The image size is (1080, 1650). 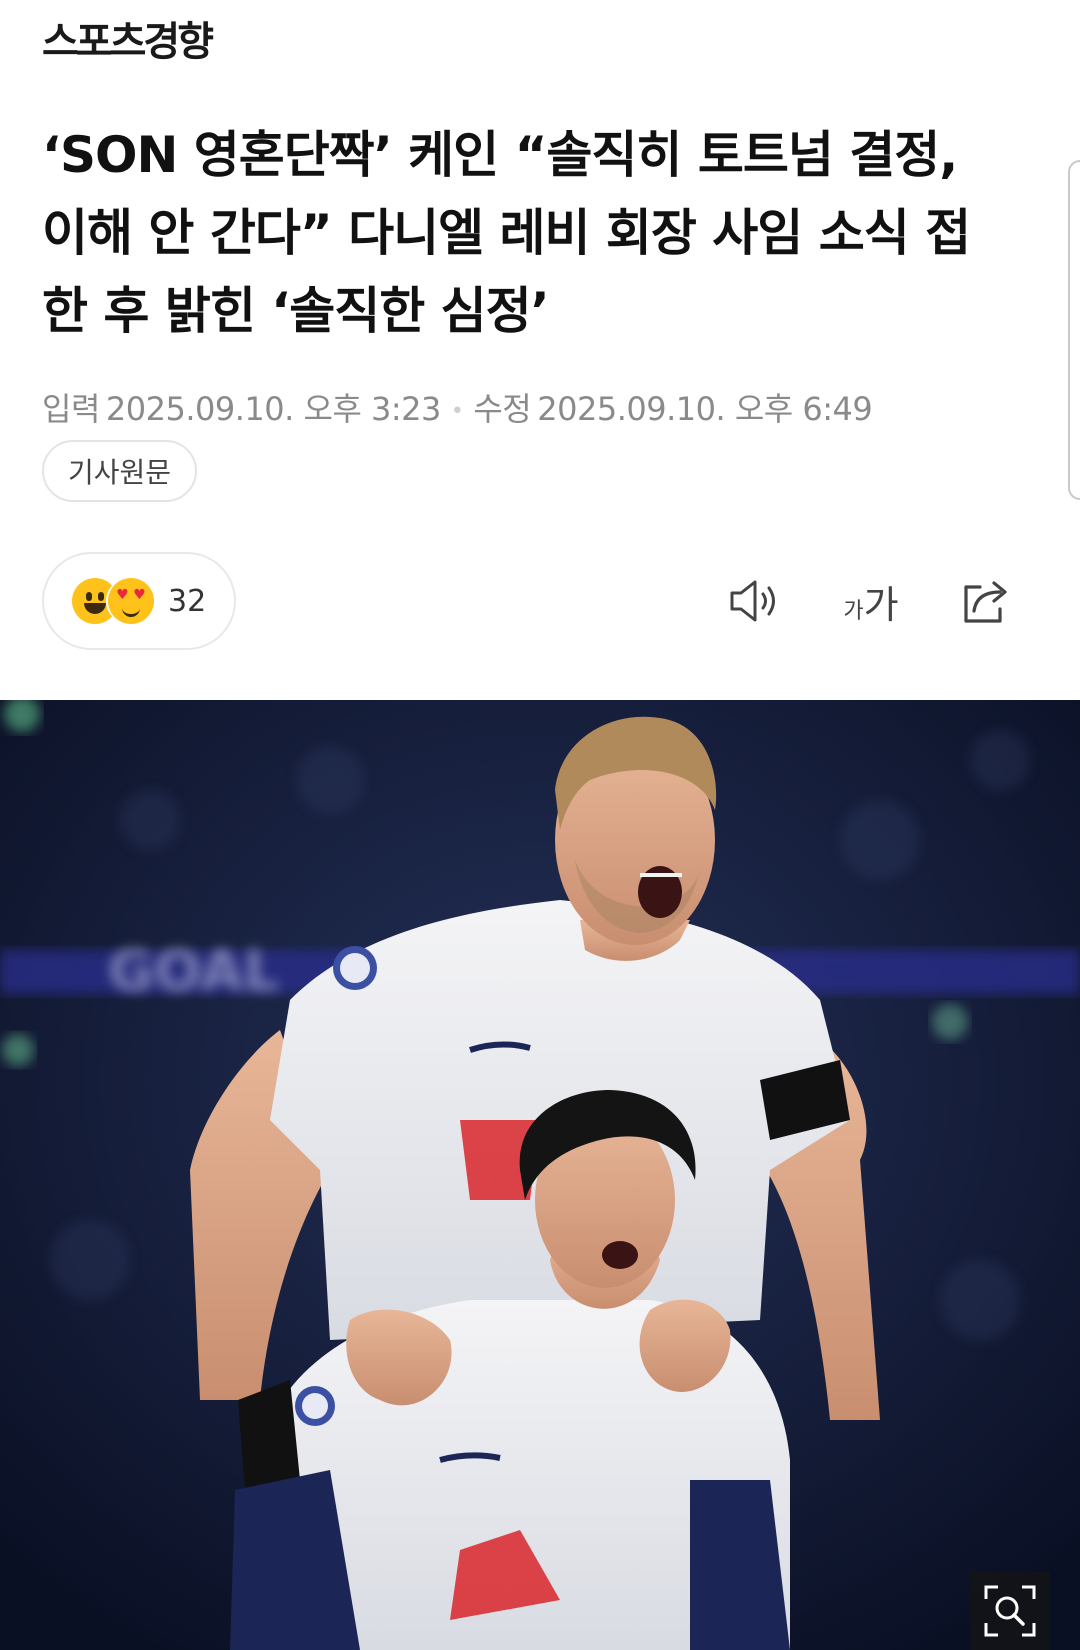 I want to click on zoom-icon, so click(x=1010, y=1611).